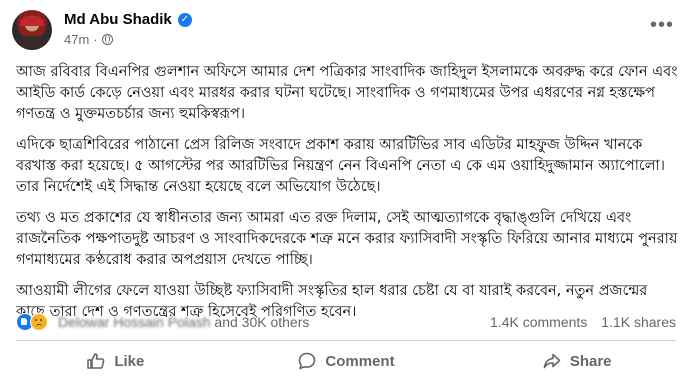 The width and height of the screenshot is (692, 381). What do you see at coordinates (96, 361) in the screenshot?
I see `thumbs-up-icon` at bounding box center [96, 361].